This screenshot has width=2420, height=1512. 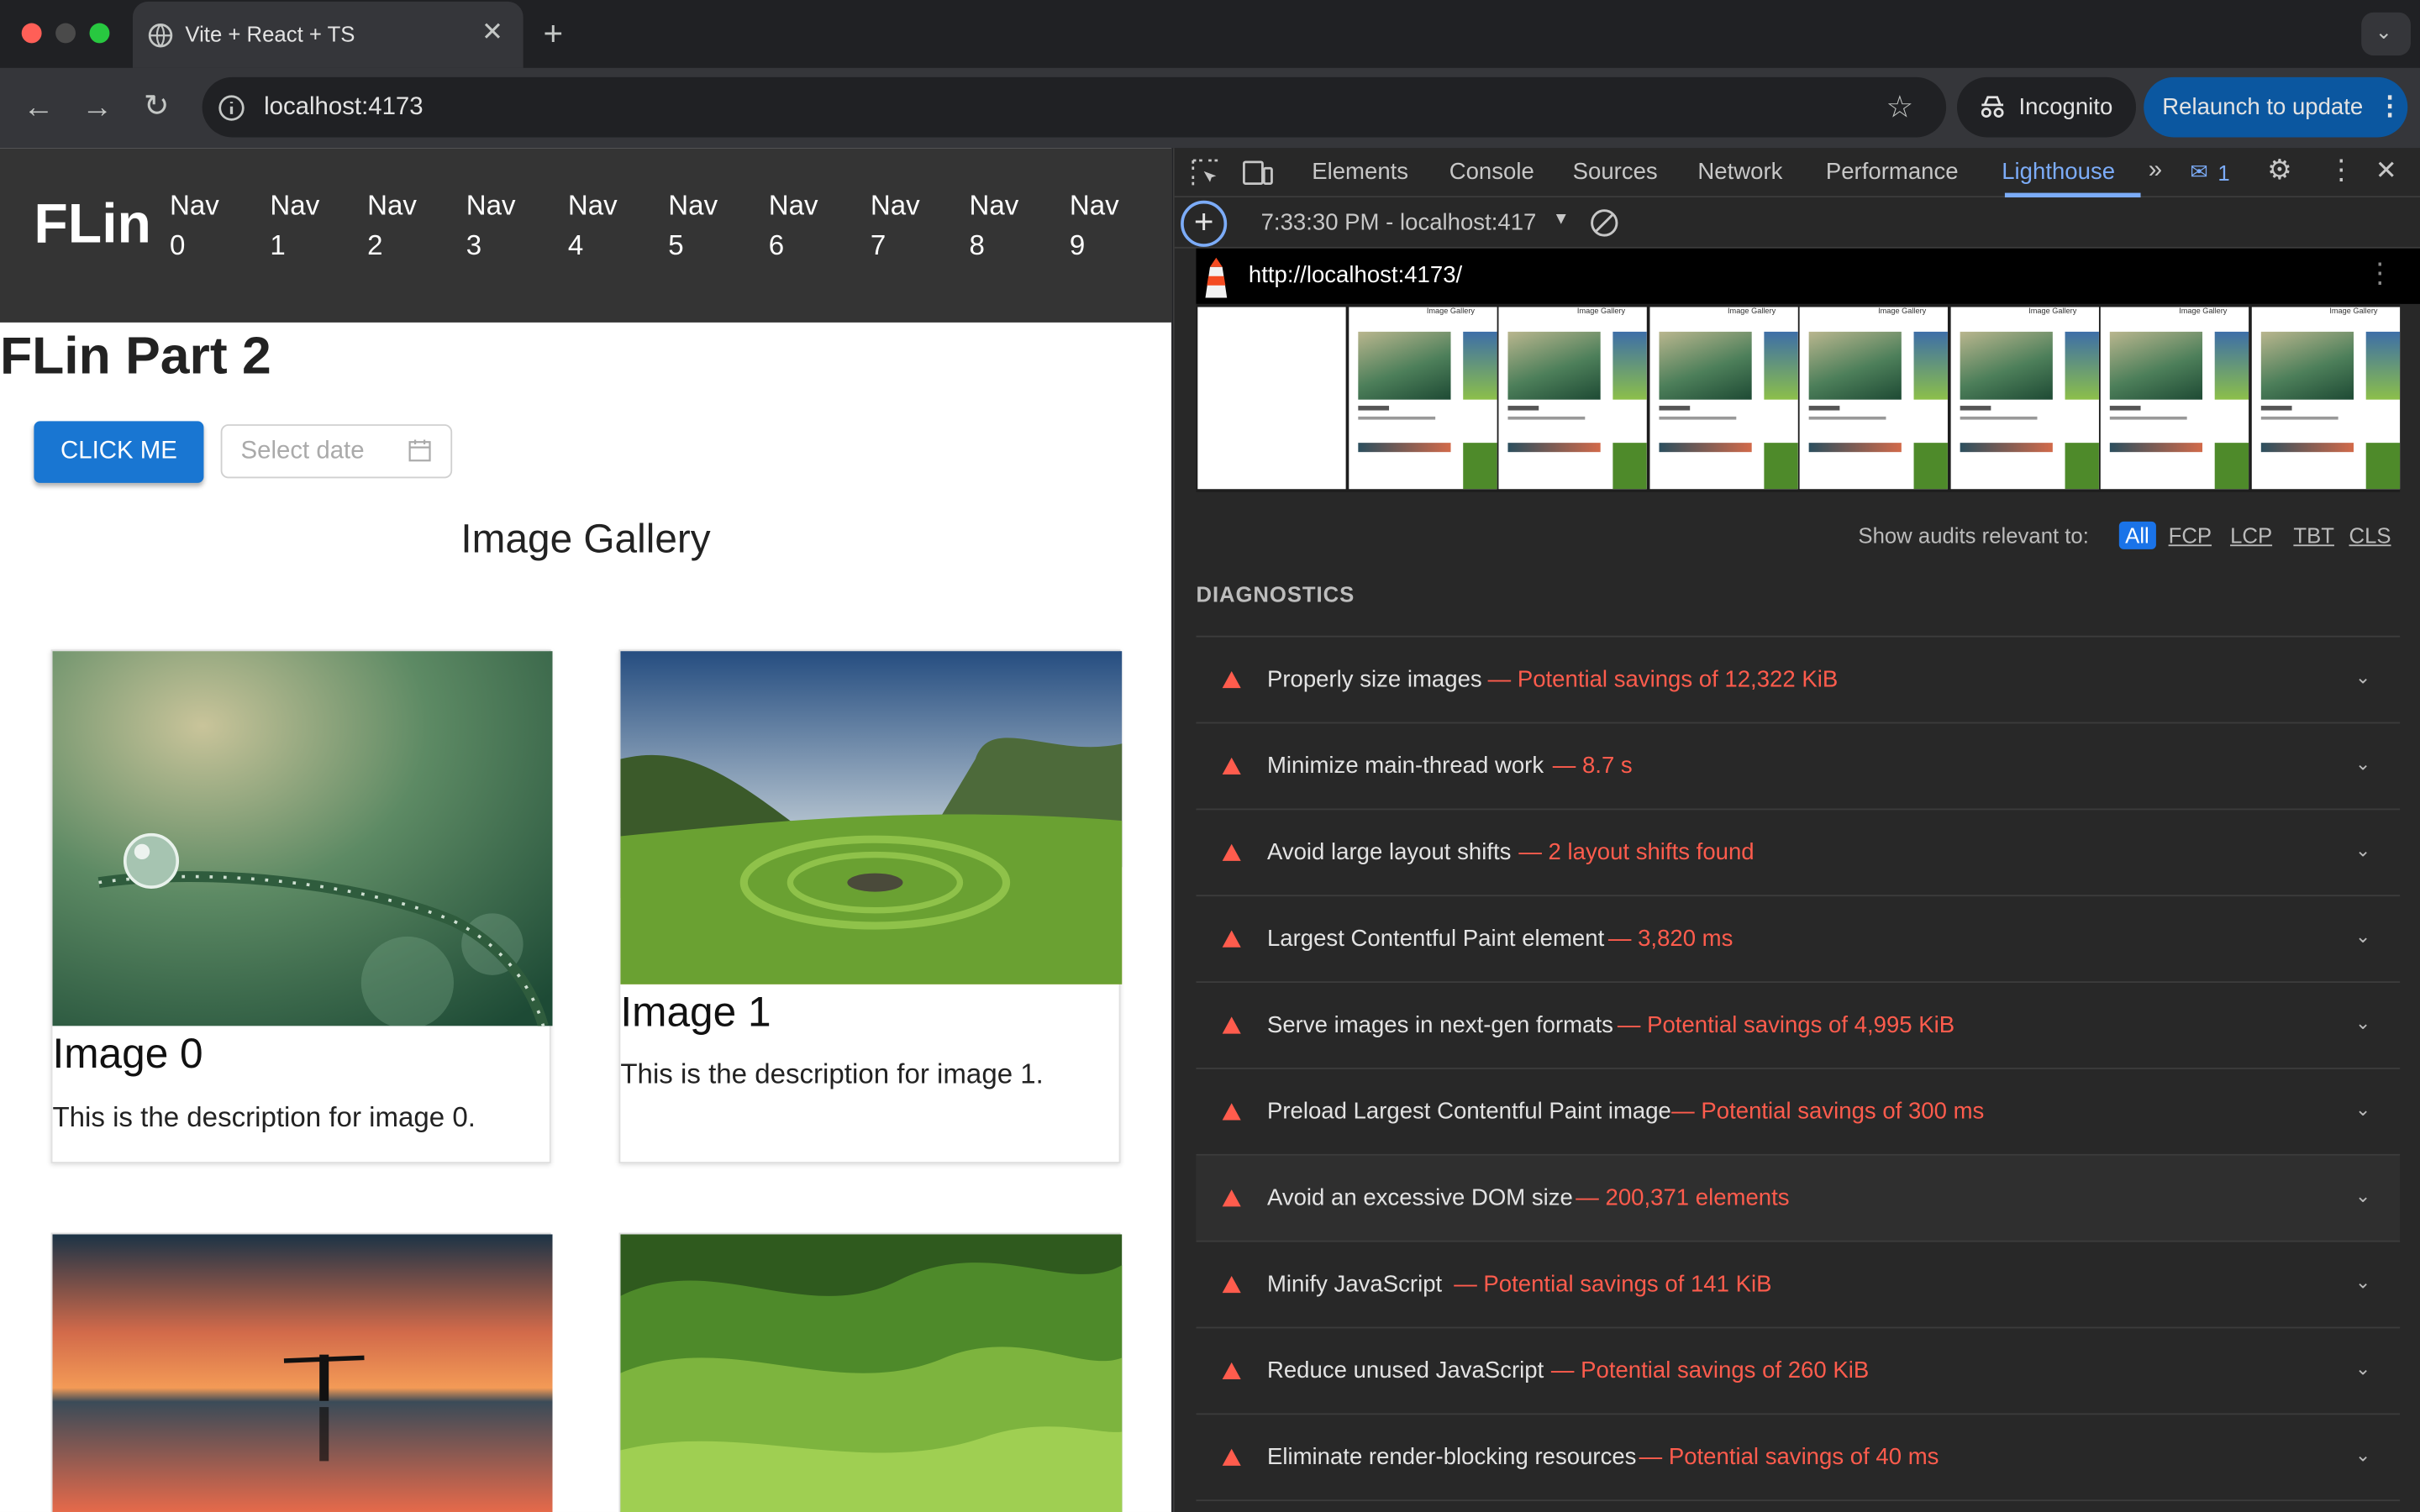 I want to click on more-tabs-icon: », so click(x=2155, y=171).